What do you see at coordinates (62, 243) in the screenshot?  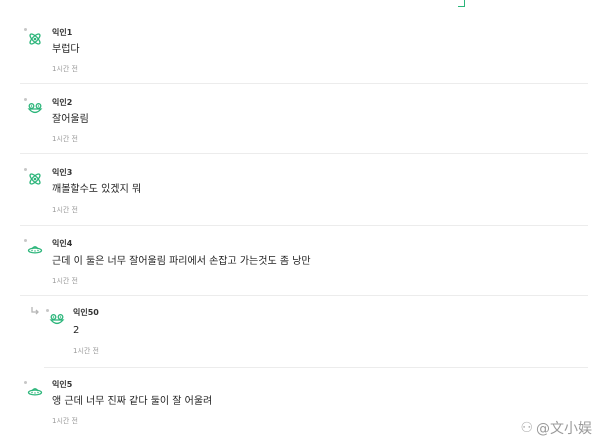 I see `comment-author: 익인4` at bounding box center [62, 243].